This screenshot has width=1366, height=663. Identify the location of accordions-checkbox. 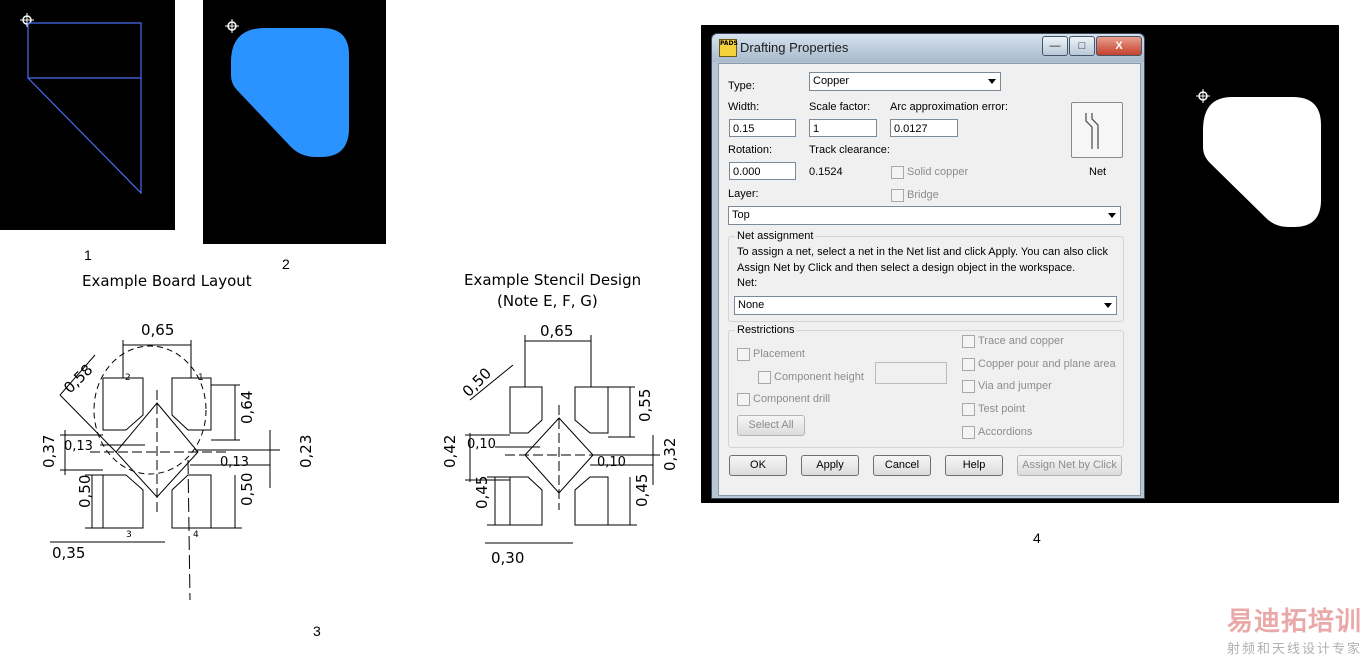
(968, 432).